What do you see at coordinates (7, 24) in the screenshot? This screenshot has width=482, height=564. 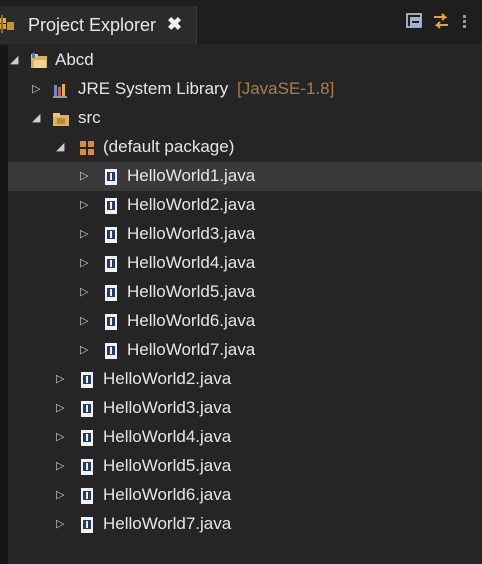 I see `package-explorer-icon` at bounding box center [7, 24].